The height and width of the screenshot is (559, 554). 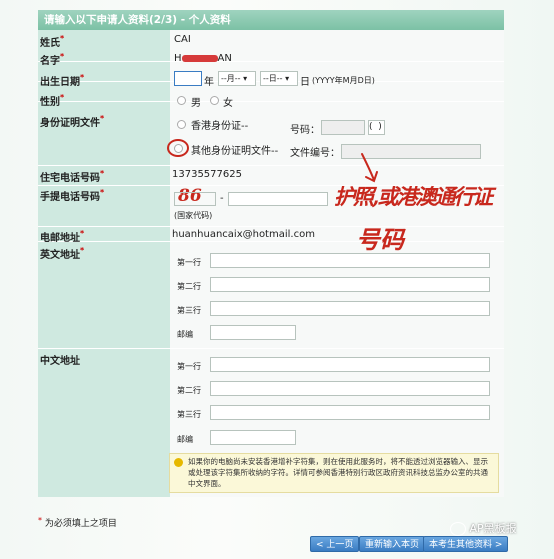 What do you see at coordinates (62, 80) in the screenshot?
I see `dob-label: 出生日期*` at bounding box center [62, 80].